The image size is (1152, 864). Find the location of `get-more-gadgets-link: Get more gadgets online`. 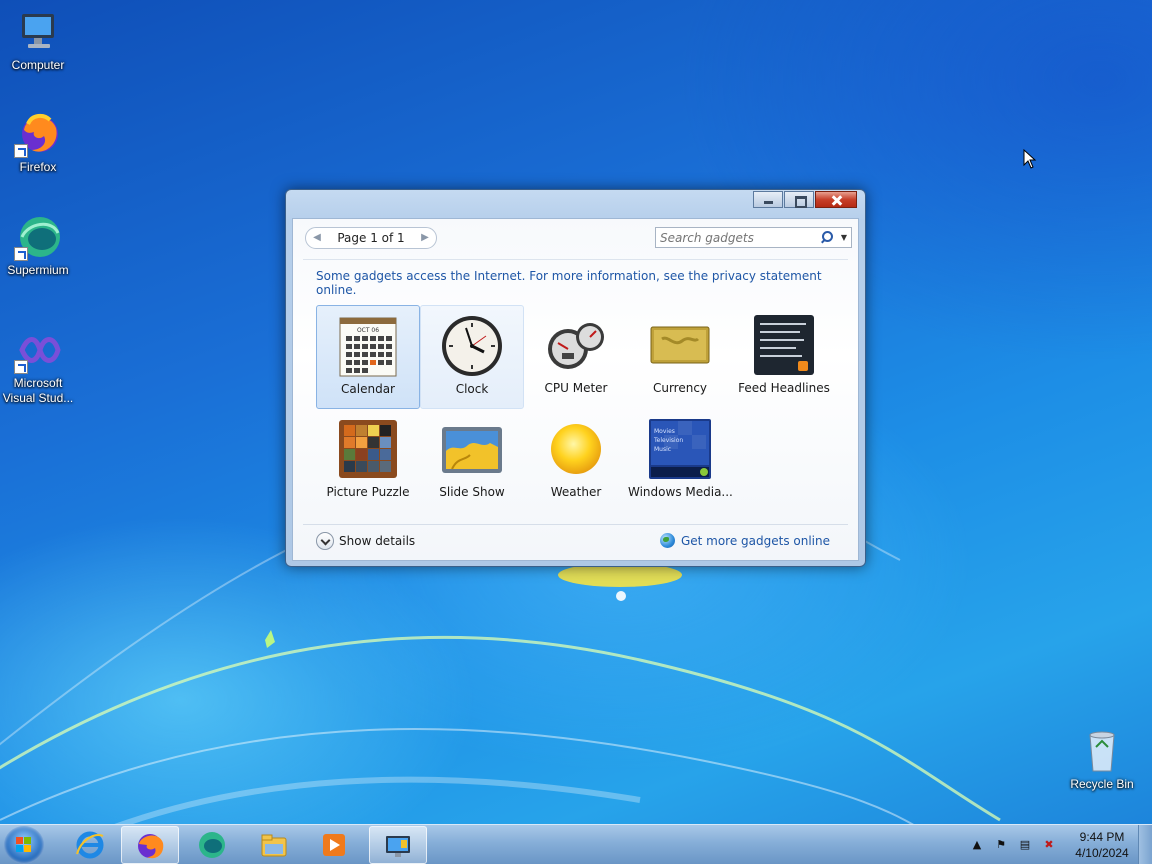

get-more-gadgets-link: Get more gadgets online is located at coordinates (744, 540).